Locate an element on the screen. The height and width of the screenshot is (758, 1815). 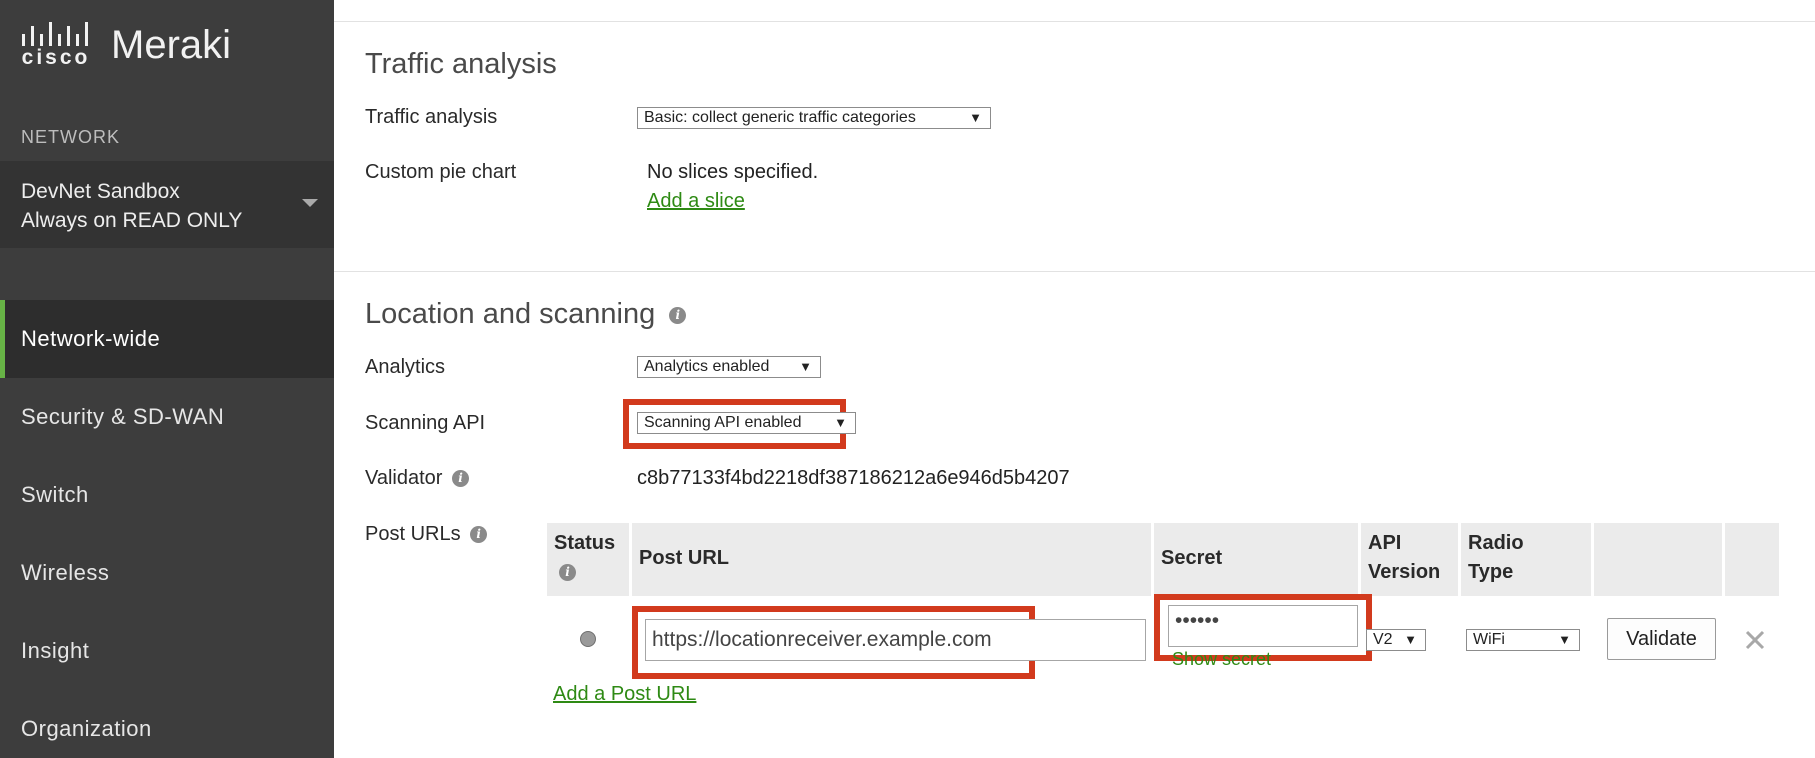
radio-type-value: WiFi is located at coordinates (1489, 639).